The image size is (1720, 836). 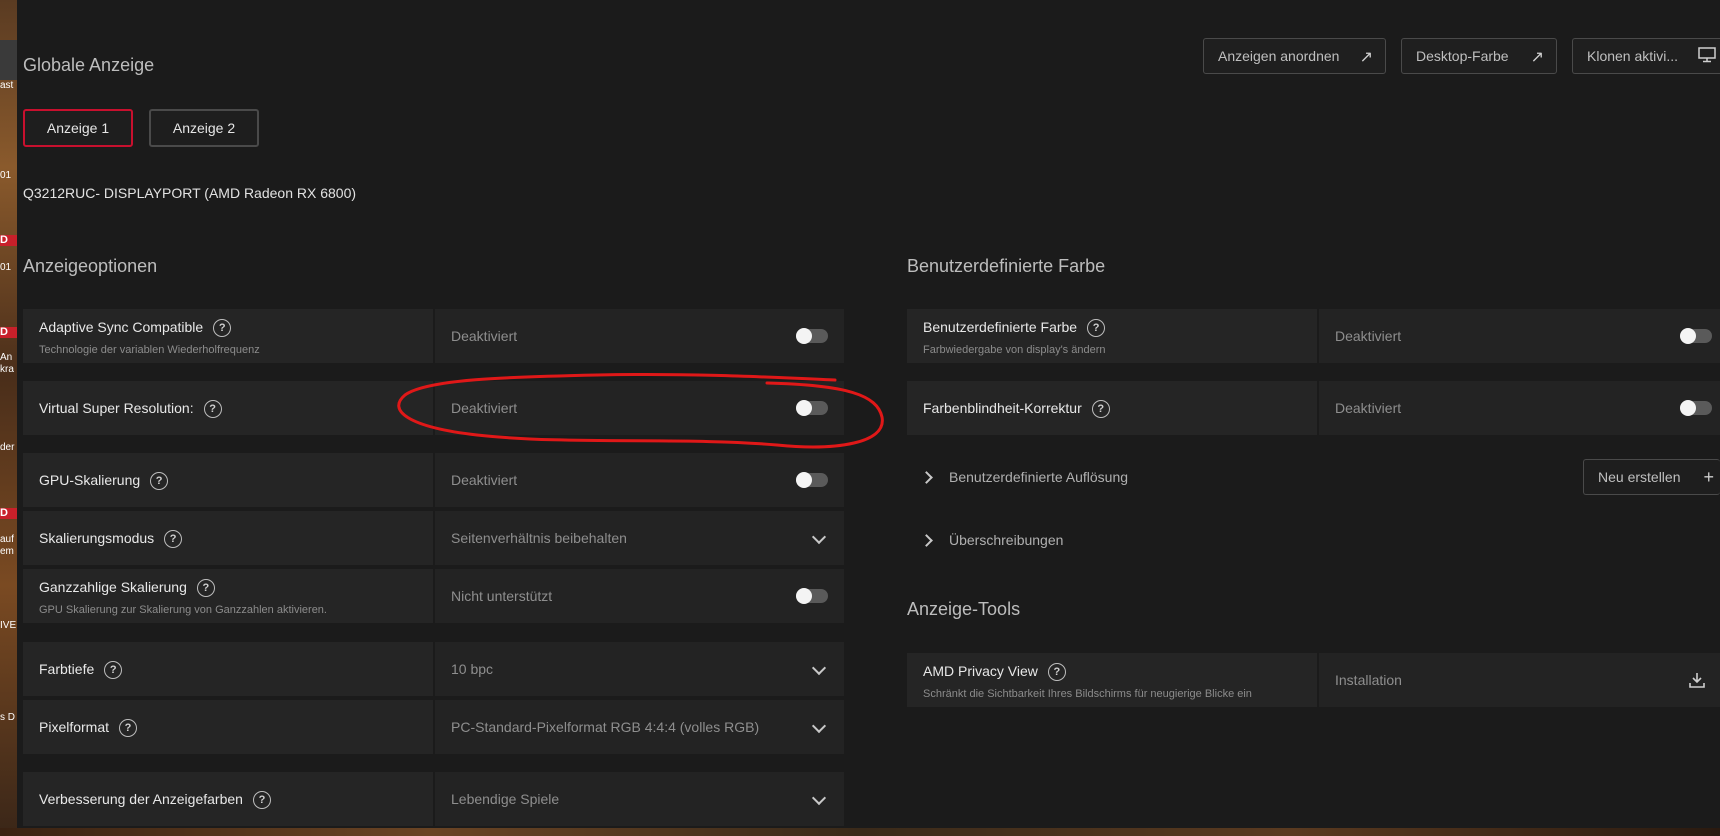 What do you see at coordinates (90, 480) in the screenshot?
I see `option-label: GPU-Skalierung` at bounding box center [90, 480].